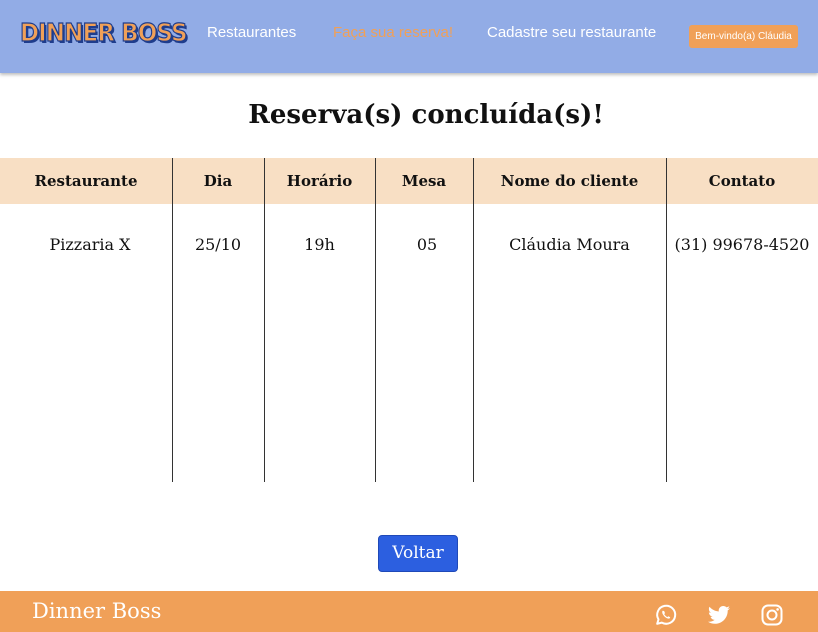 This screenshot has height=632, width=818. What do you see at coordinates (427, 244) in the screenshot?
I see `cell-table-number: 05` at bounding box center [427, 244].